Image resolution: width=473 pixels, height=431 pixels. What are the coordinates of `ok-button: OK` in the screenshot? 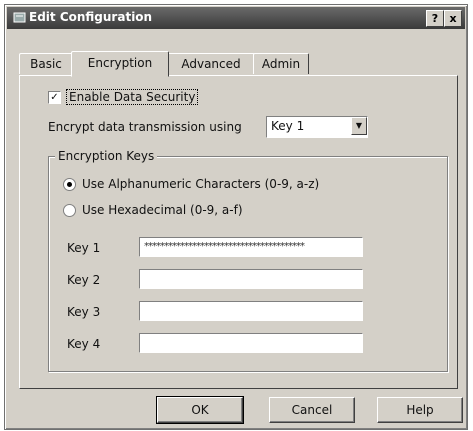 It's located at (200, 410).